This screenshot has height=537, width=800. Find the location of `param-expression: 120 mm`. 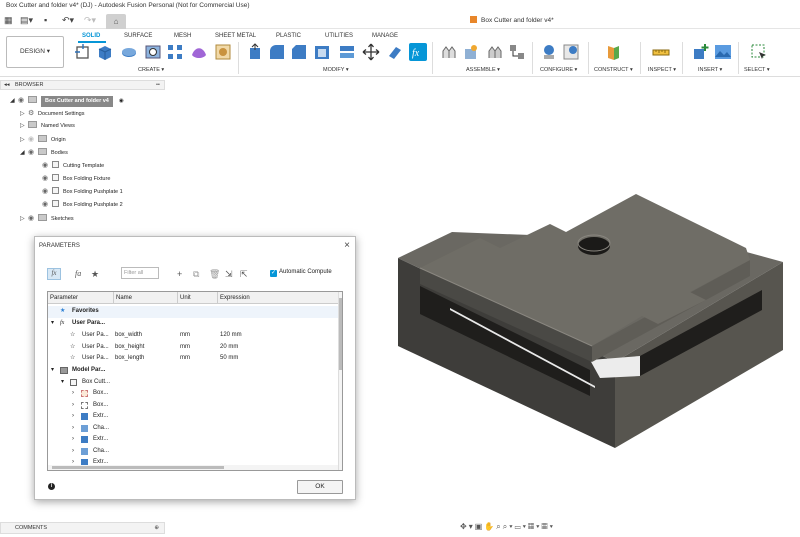

param-expression: 120 mm is located at coordinates (231, 336).